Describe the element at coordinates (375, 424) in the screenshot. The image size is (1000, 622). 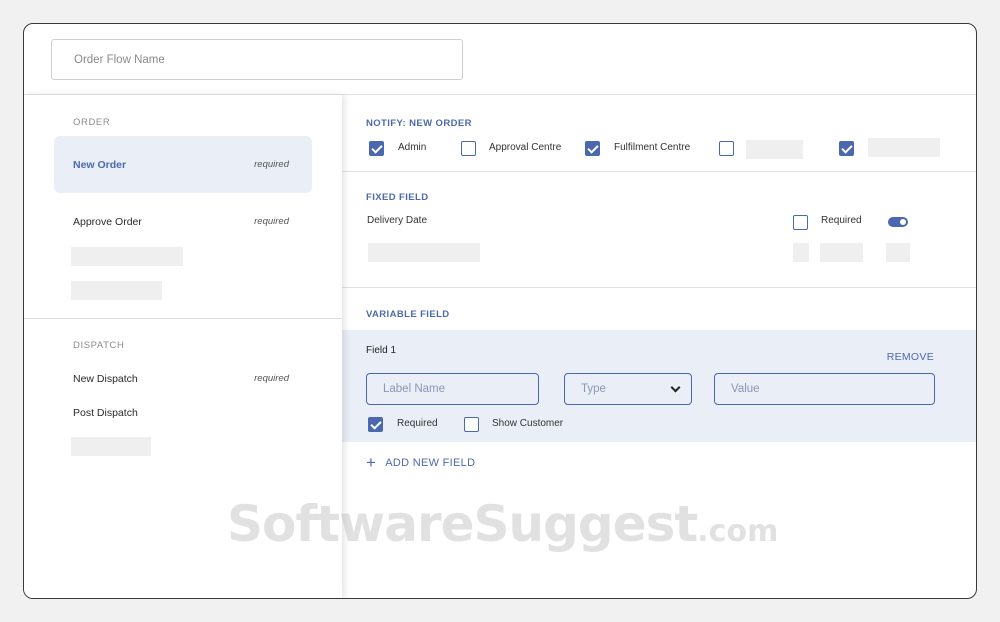
I see `variable-field-required-checkbox` at that location.